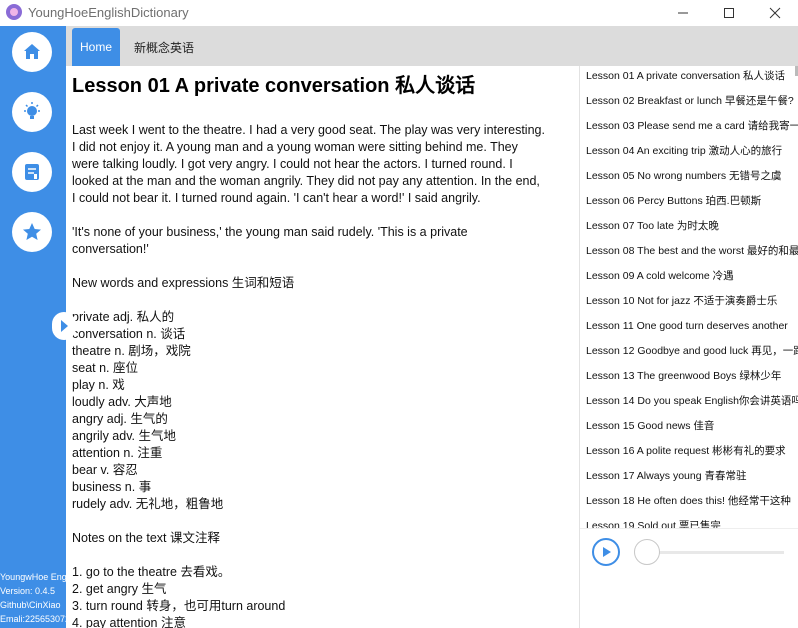  I want to click on window-title: YoungHoeEnglishDictionary, so click(108, 12).